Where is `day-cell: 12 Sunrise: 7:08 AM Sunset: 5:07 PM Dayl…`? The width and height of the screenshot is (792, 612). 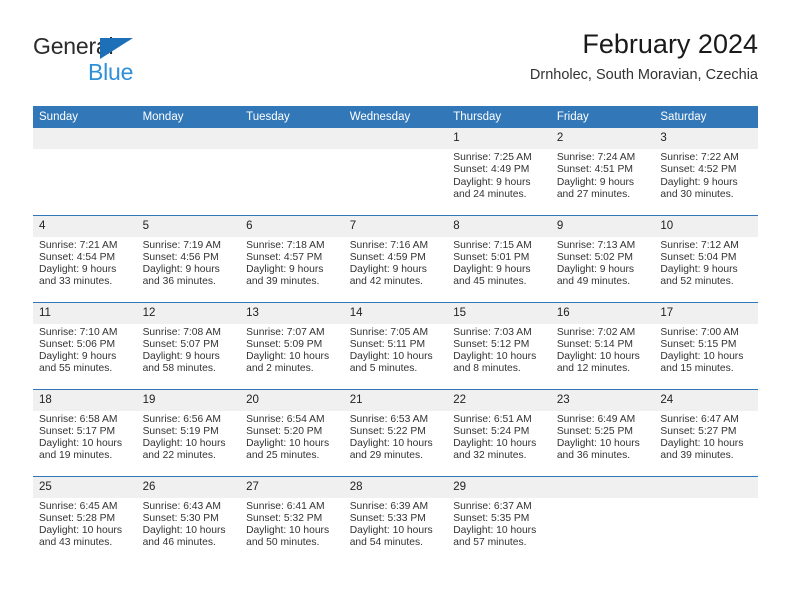
day-cell: 12 Sunrise: 7:08 AM Sunset: 5:07 PM Dayl… is located at coordinates (188, 345).